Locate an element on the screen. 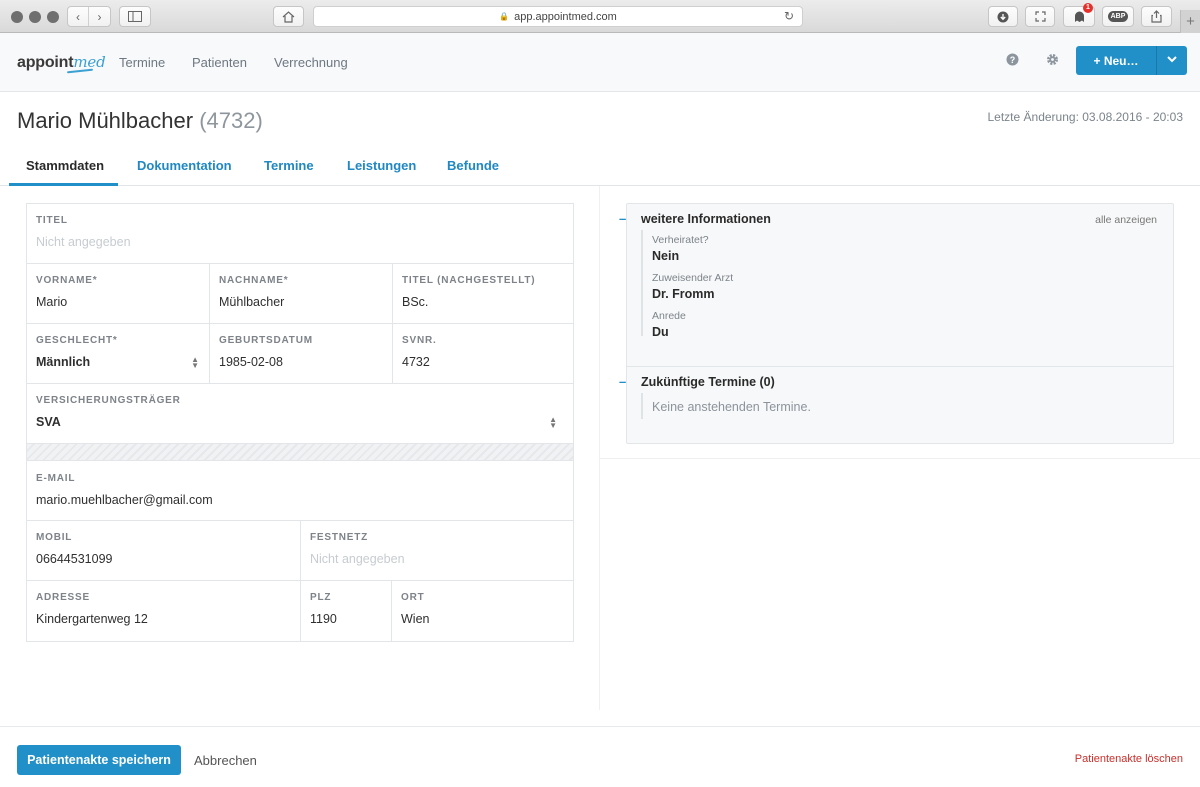  nachname-field: NACHNAME* Mühlbacher is located at coordinates (301, 293).